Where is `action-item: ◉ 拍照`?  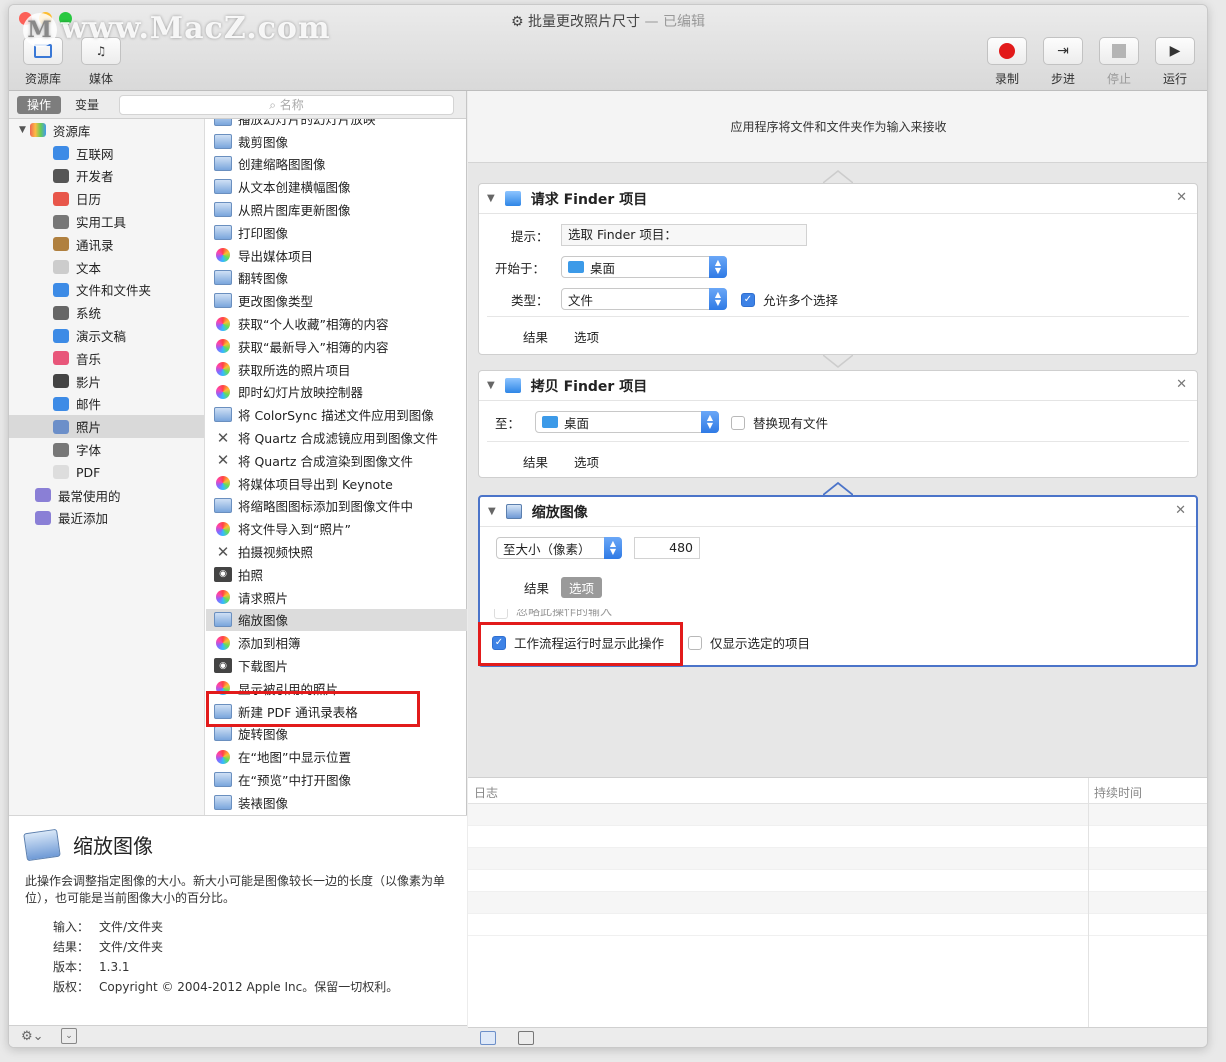
action-item: ◉ 拍照 is located at coordinates (336, 574).